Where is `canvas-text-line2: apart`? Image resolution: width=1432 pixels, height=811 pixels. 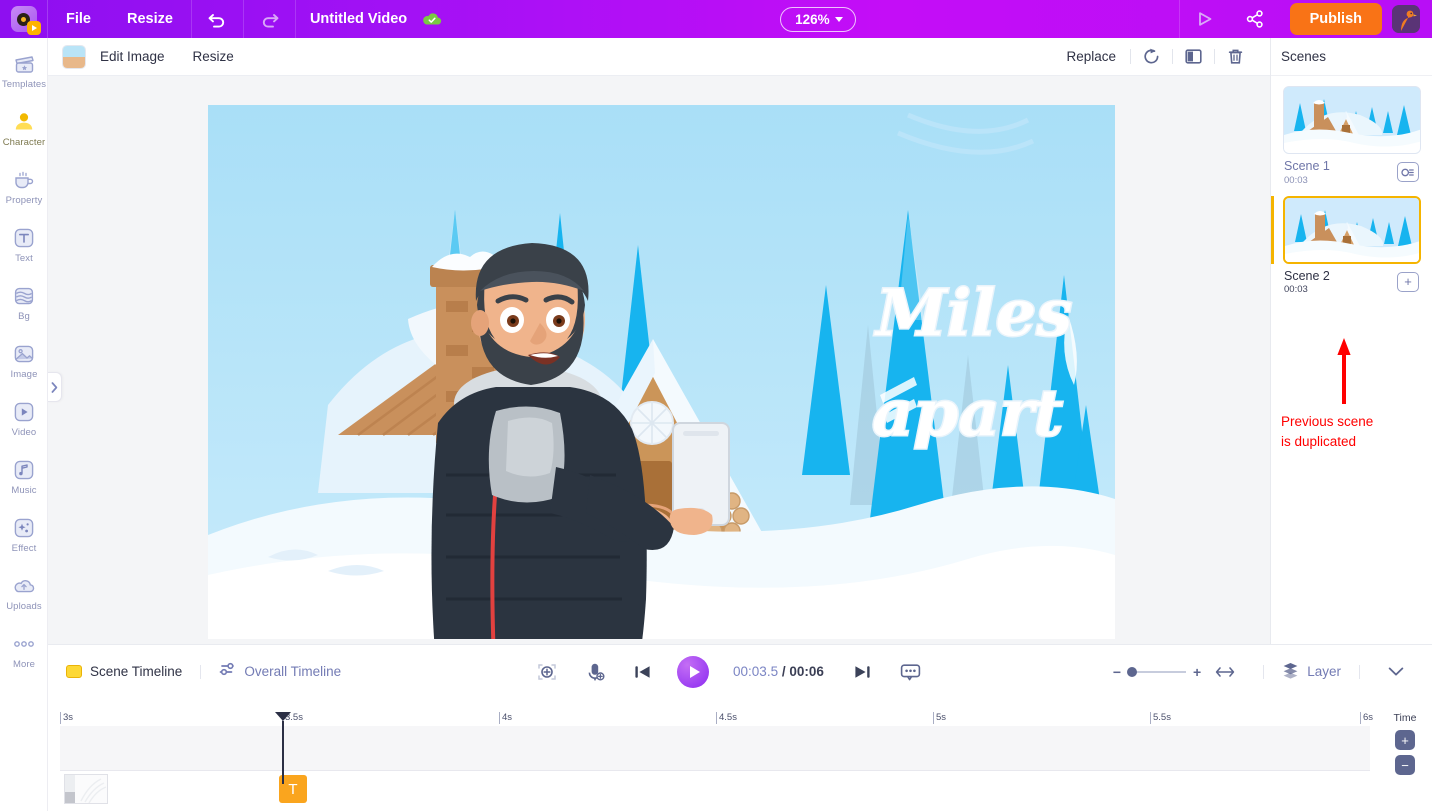 canvas-text-line2: apart is located at coordinates (967, 413).